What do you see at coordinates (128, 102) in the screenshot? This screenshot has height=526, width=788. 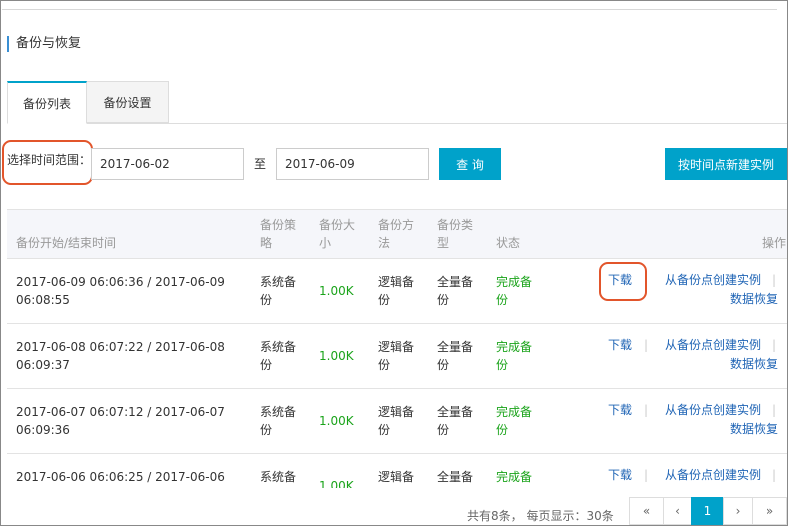 I see `tab-backup-settings: 备份设置` at bounding box center [128, 102].